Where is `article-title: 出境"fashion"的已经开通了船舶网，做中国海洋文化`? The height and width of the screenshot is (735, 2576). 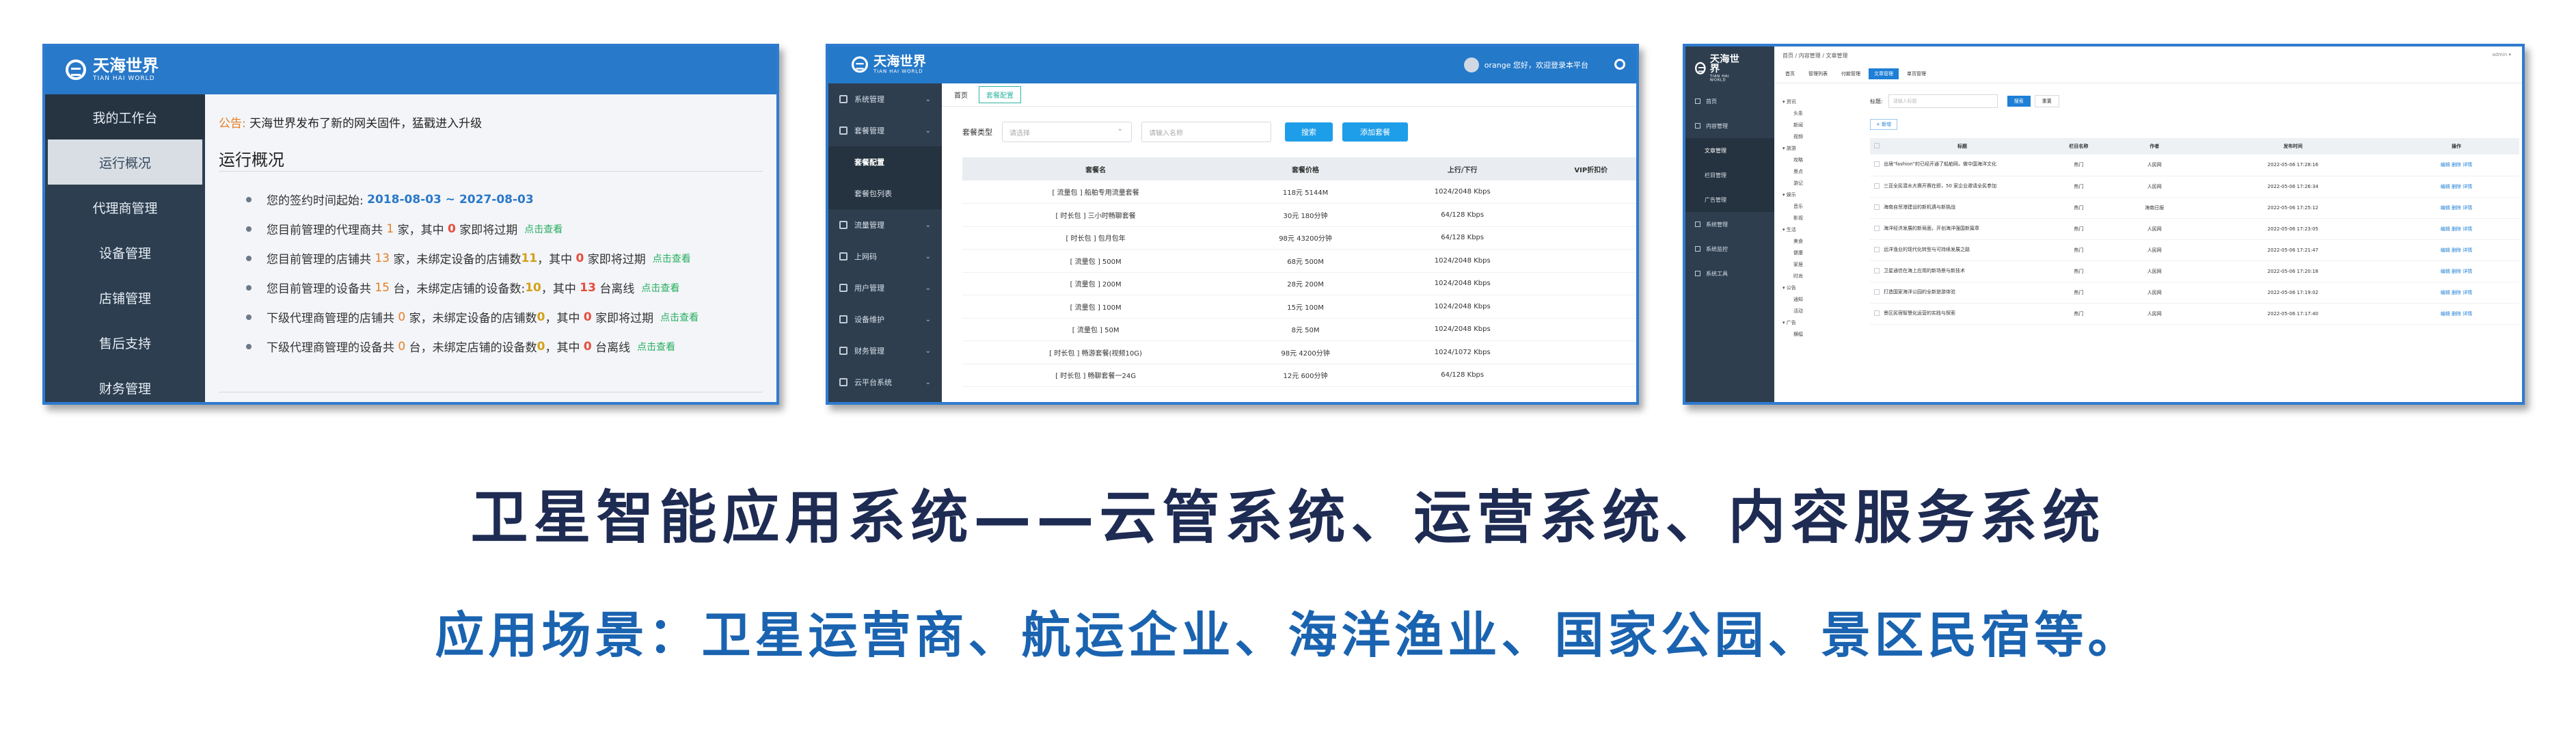
article-title: 出境"fashion"的已经开通了船舶网，做中国海洋文化 is located at coordinates (1963, 165).